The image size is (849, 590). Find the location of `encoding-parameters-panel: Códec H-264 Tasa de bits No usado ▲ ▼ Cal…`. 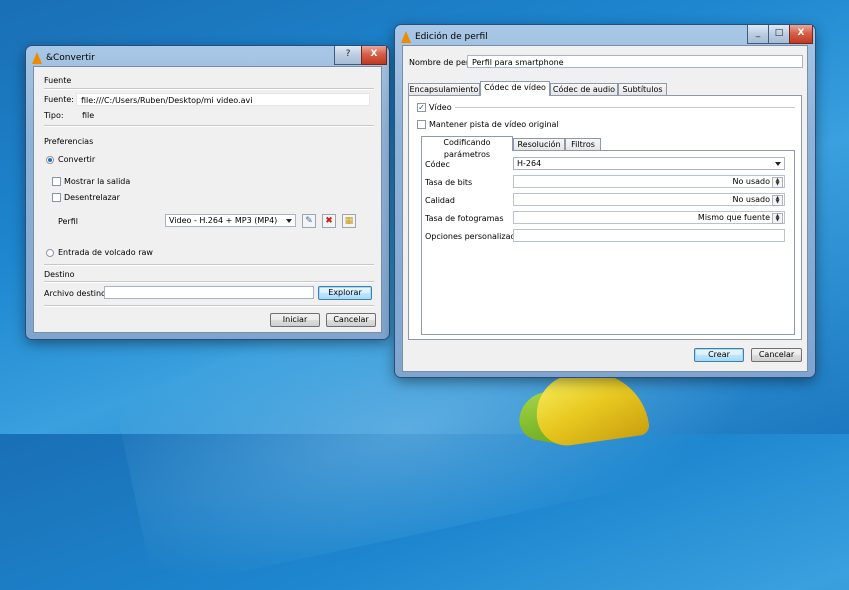

encoding-parameters-panel: Códec H-264 Tasa de bits No usado ▲ ▼ Cal… is located at coordinates (608, 242).